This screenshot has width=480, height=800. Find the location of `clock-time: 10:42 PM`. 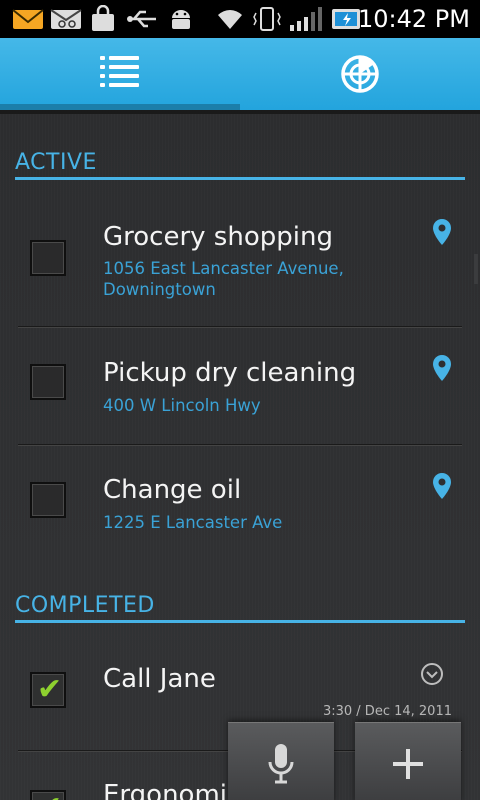

clock-time: 10:42 PM is located at coordinates (414, 19).